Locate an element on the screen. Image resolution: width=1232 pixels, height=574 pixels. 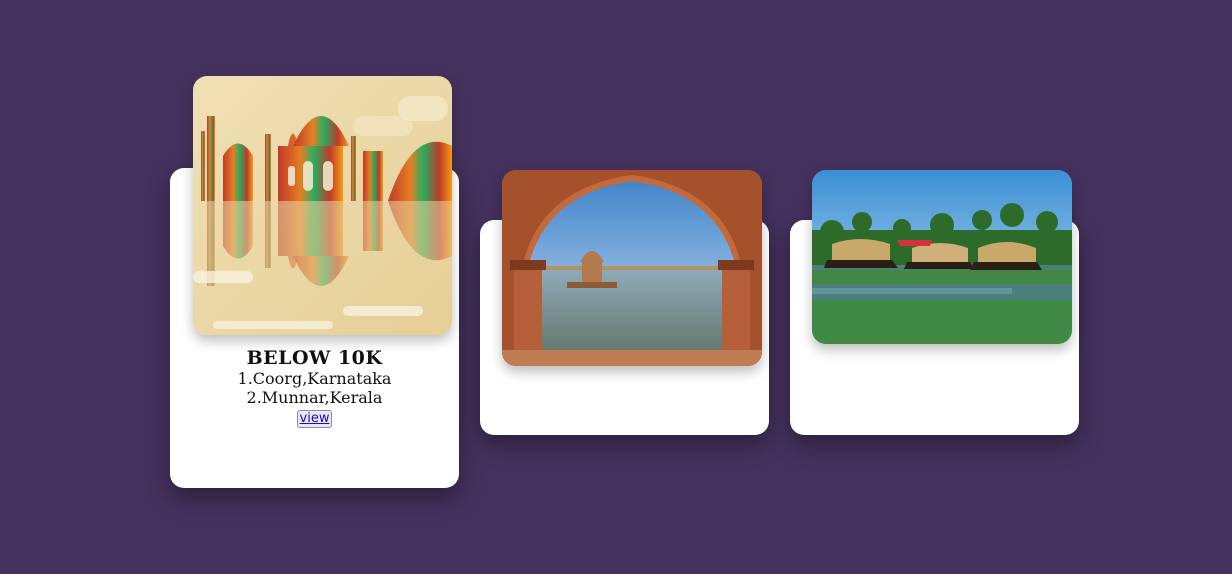
lake-arch-image is located at coordinates (632, 268).